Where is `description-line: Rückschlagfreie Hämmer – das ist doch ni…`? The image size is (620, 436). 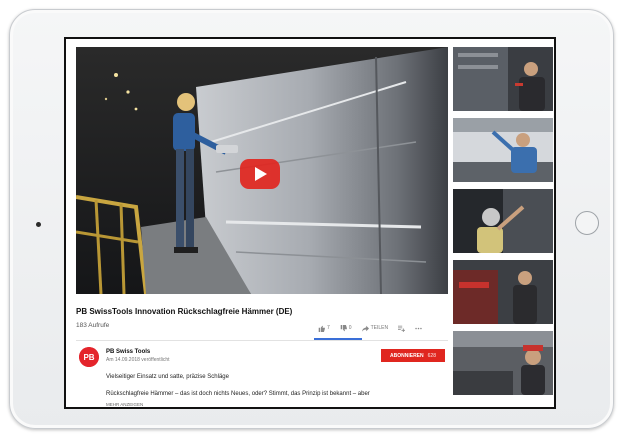
description-line: Rückschlagfreie Hämmer – das ist doch ni… is located at coordinates (238, 394).